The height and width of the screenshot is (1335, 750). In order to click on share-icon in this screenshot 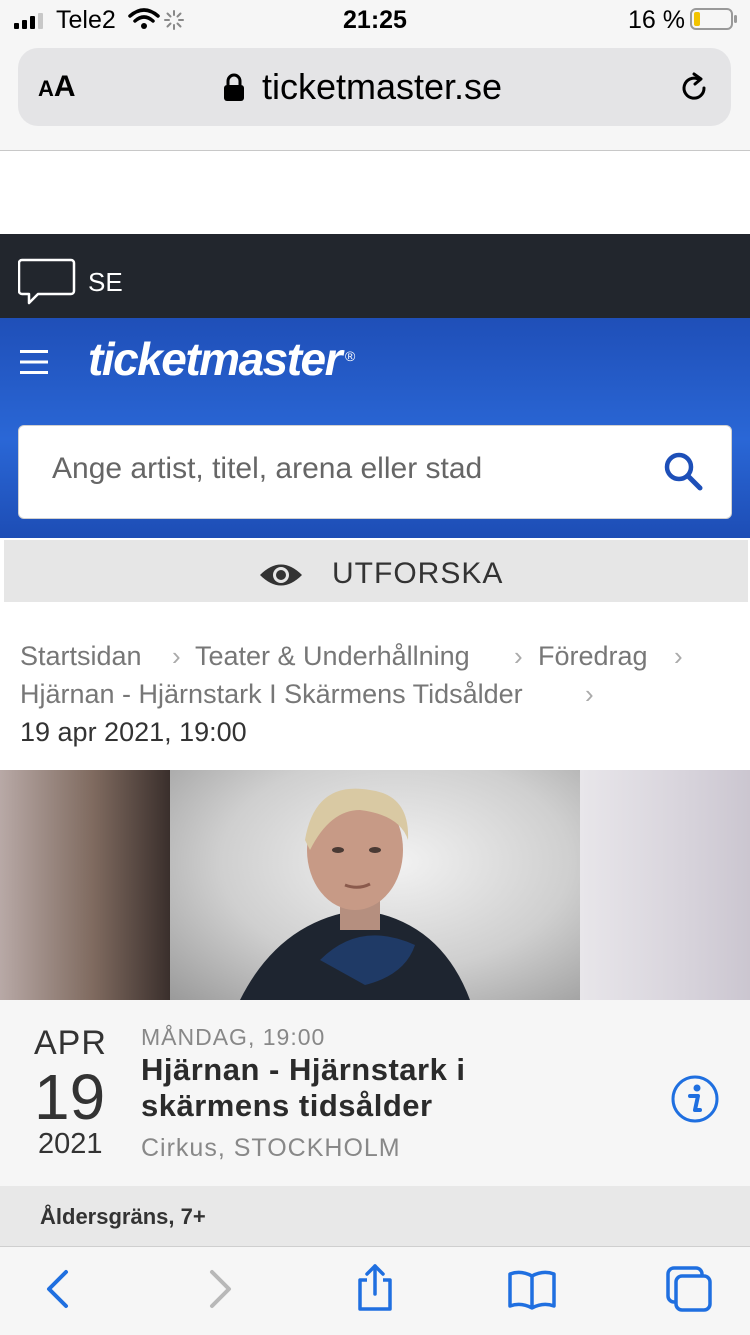, I will do `click(375, 1287)`.